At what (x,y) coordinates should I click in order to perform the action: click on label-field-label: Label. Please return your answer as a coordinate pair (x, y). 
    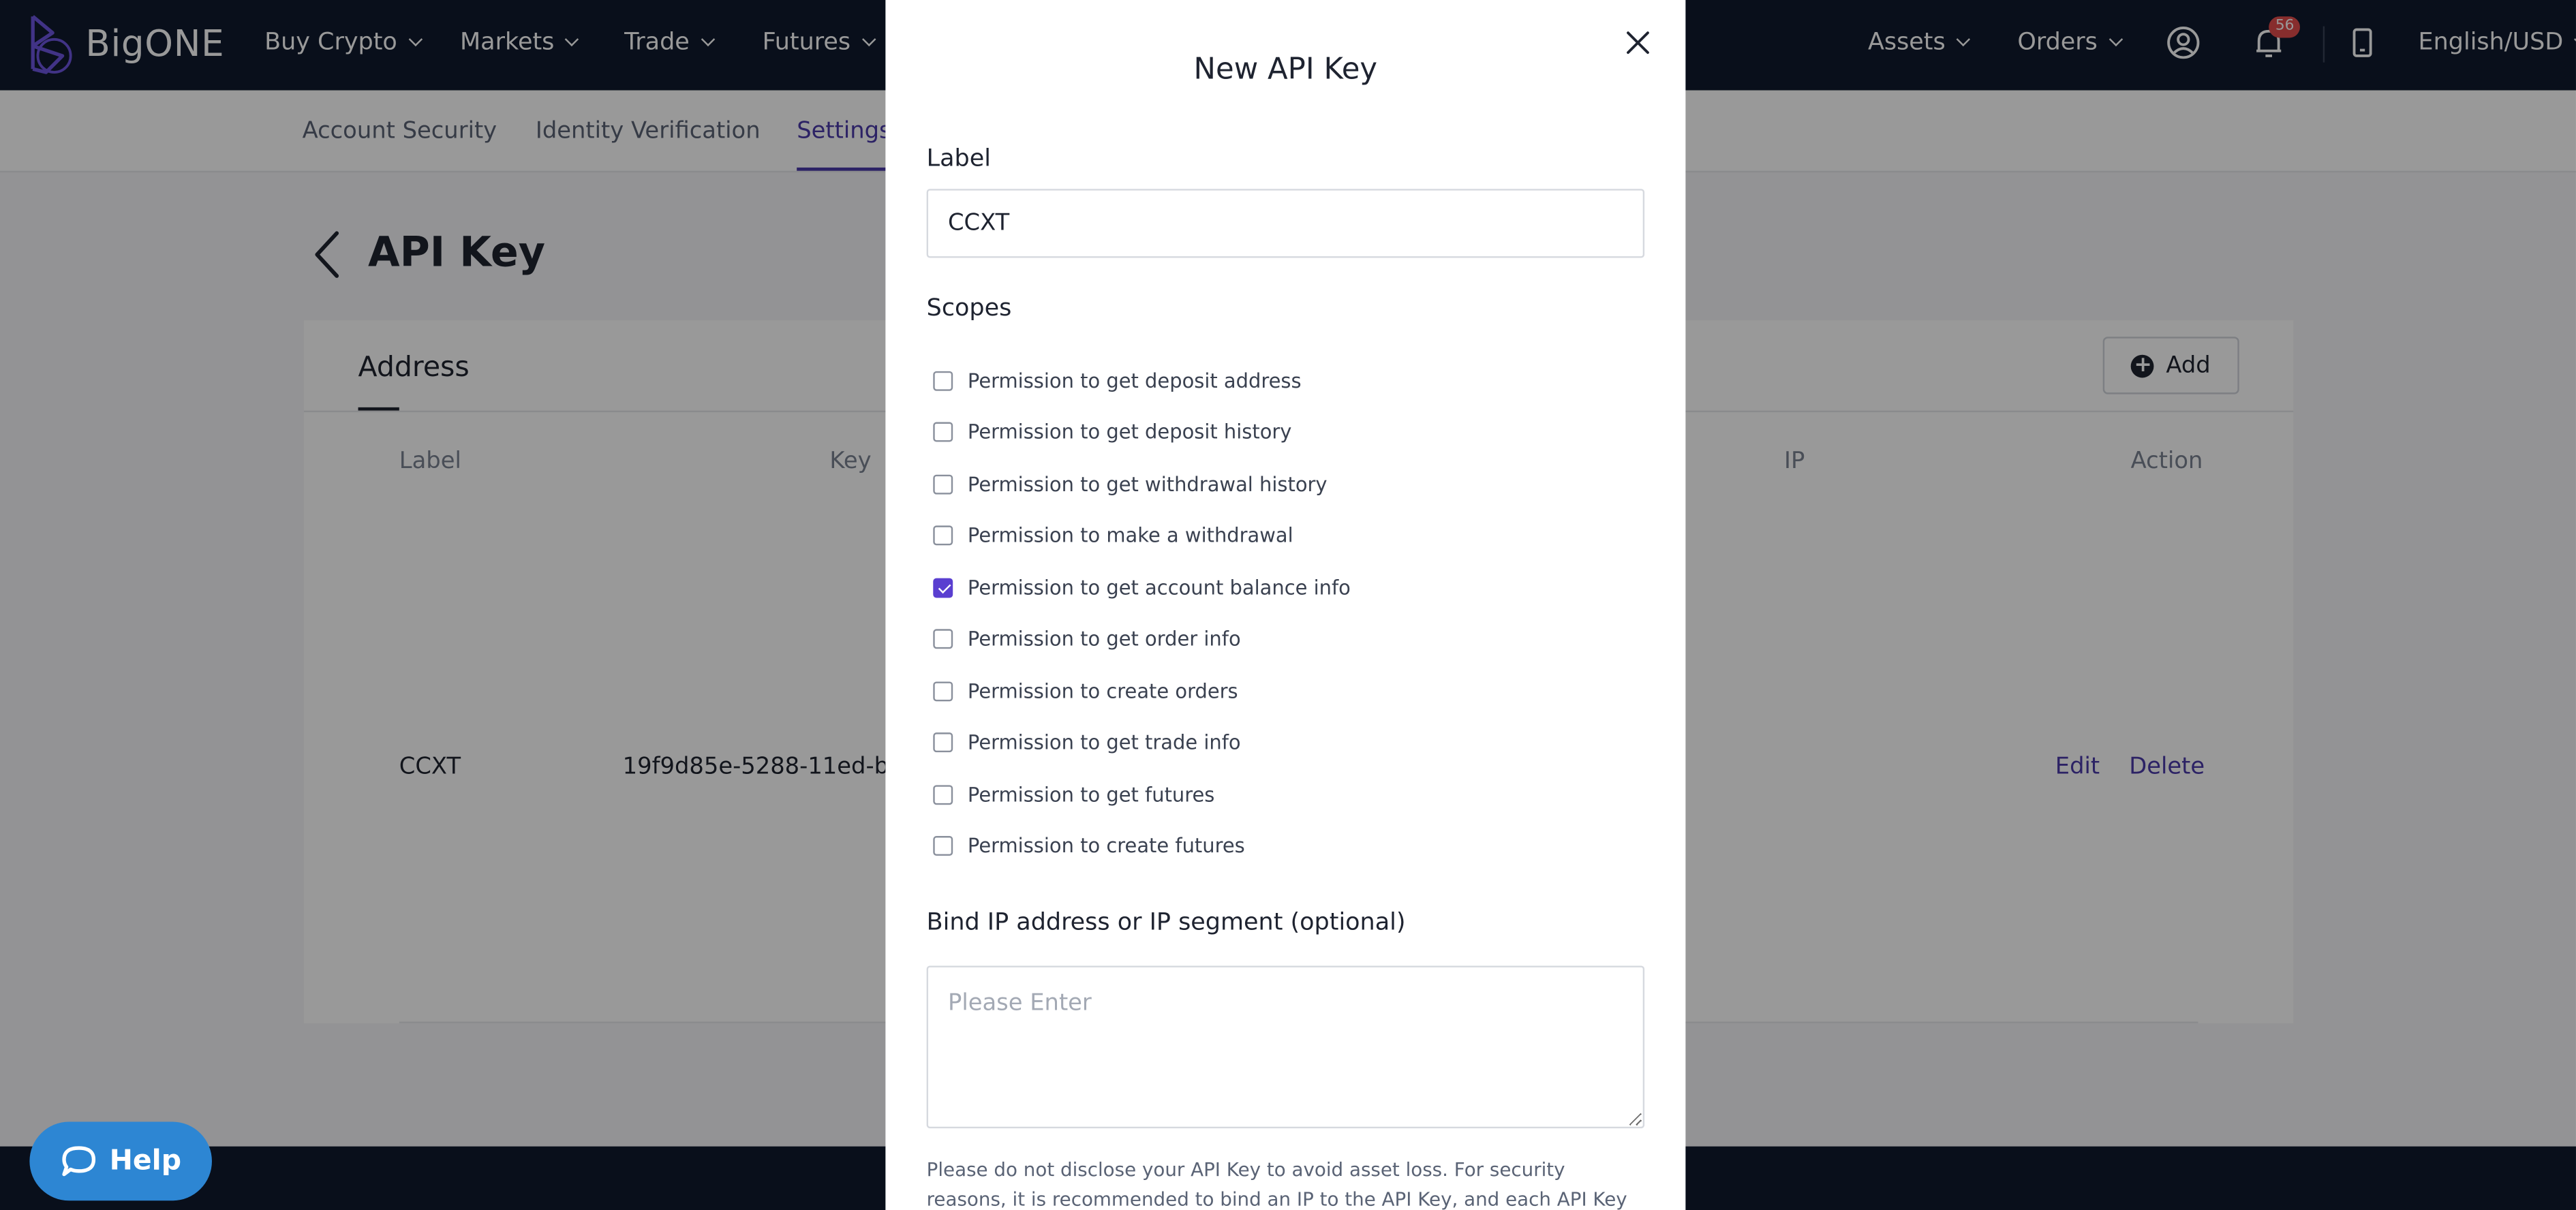
    Looking at the image, I should click on (959, 159).